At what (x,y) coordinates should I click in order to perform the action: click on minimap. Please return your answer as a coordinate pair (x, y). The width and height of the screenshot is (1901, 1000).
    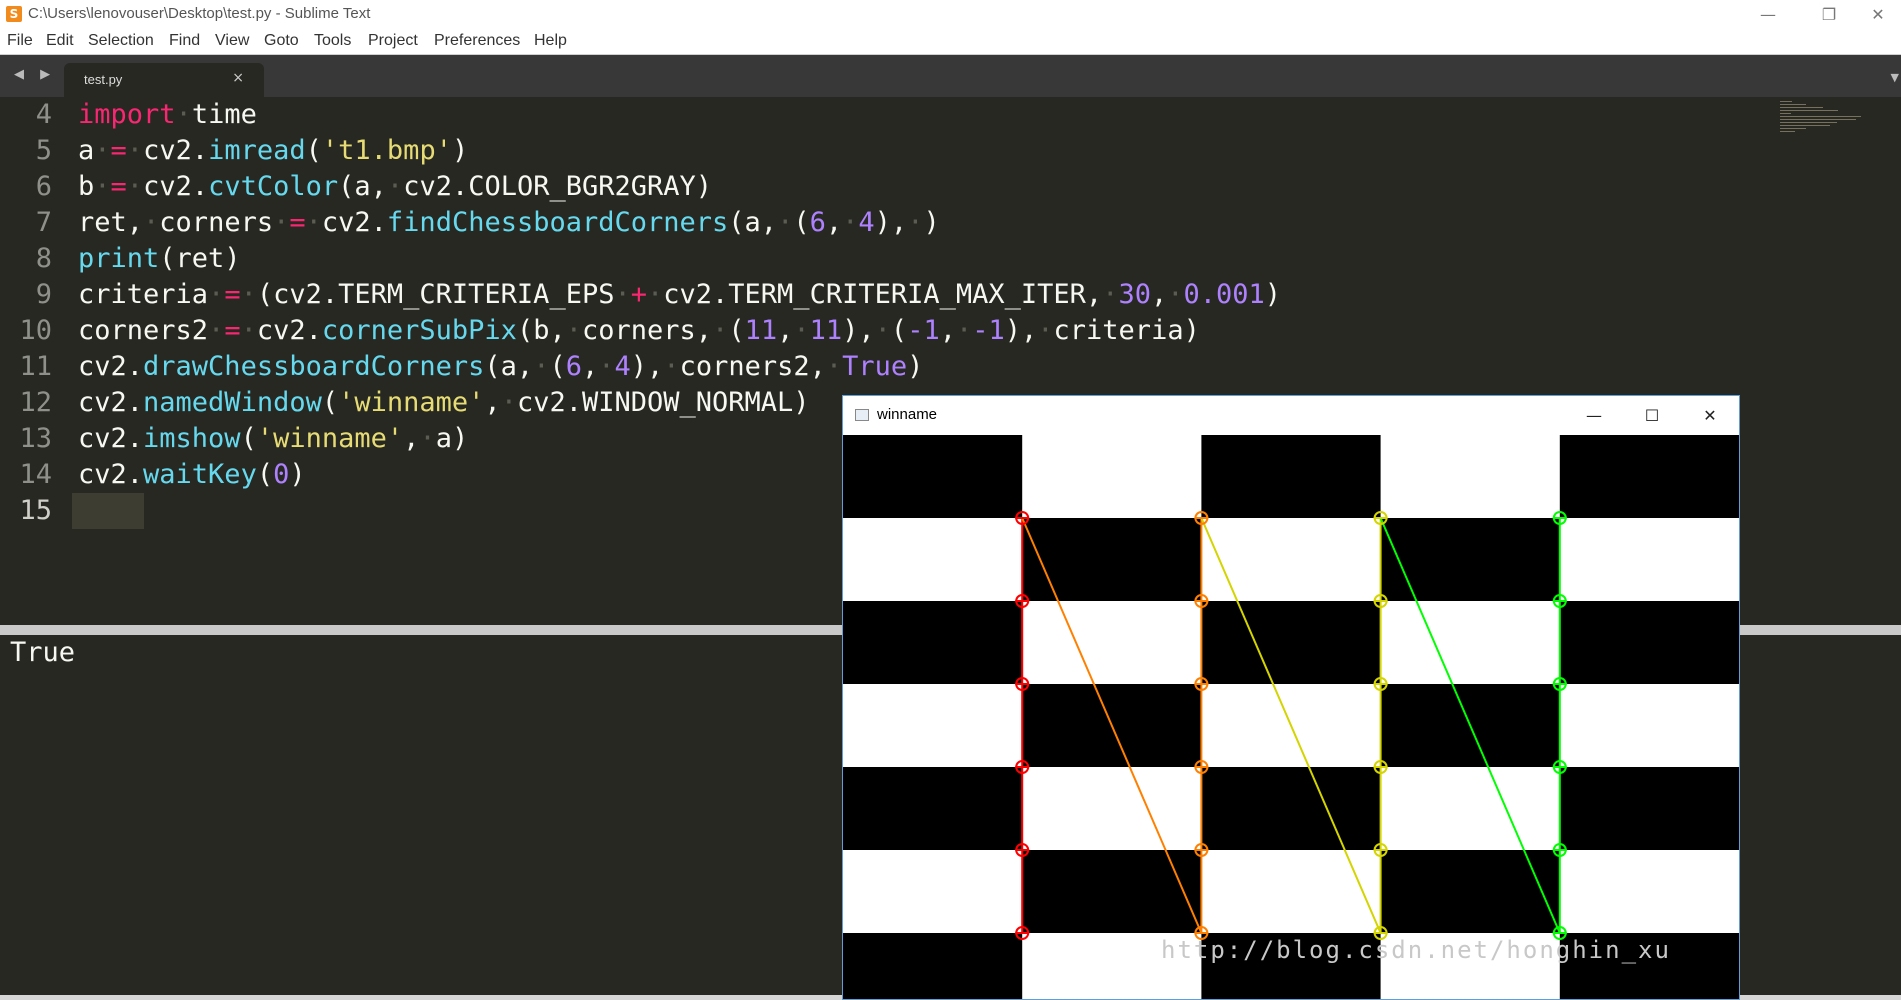
    Looking at the image, I should click on (1824, 121).